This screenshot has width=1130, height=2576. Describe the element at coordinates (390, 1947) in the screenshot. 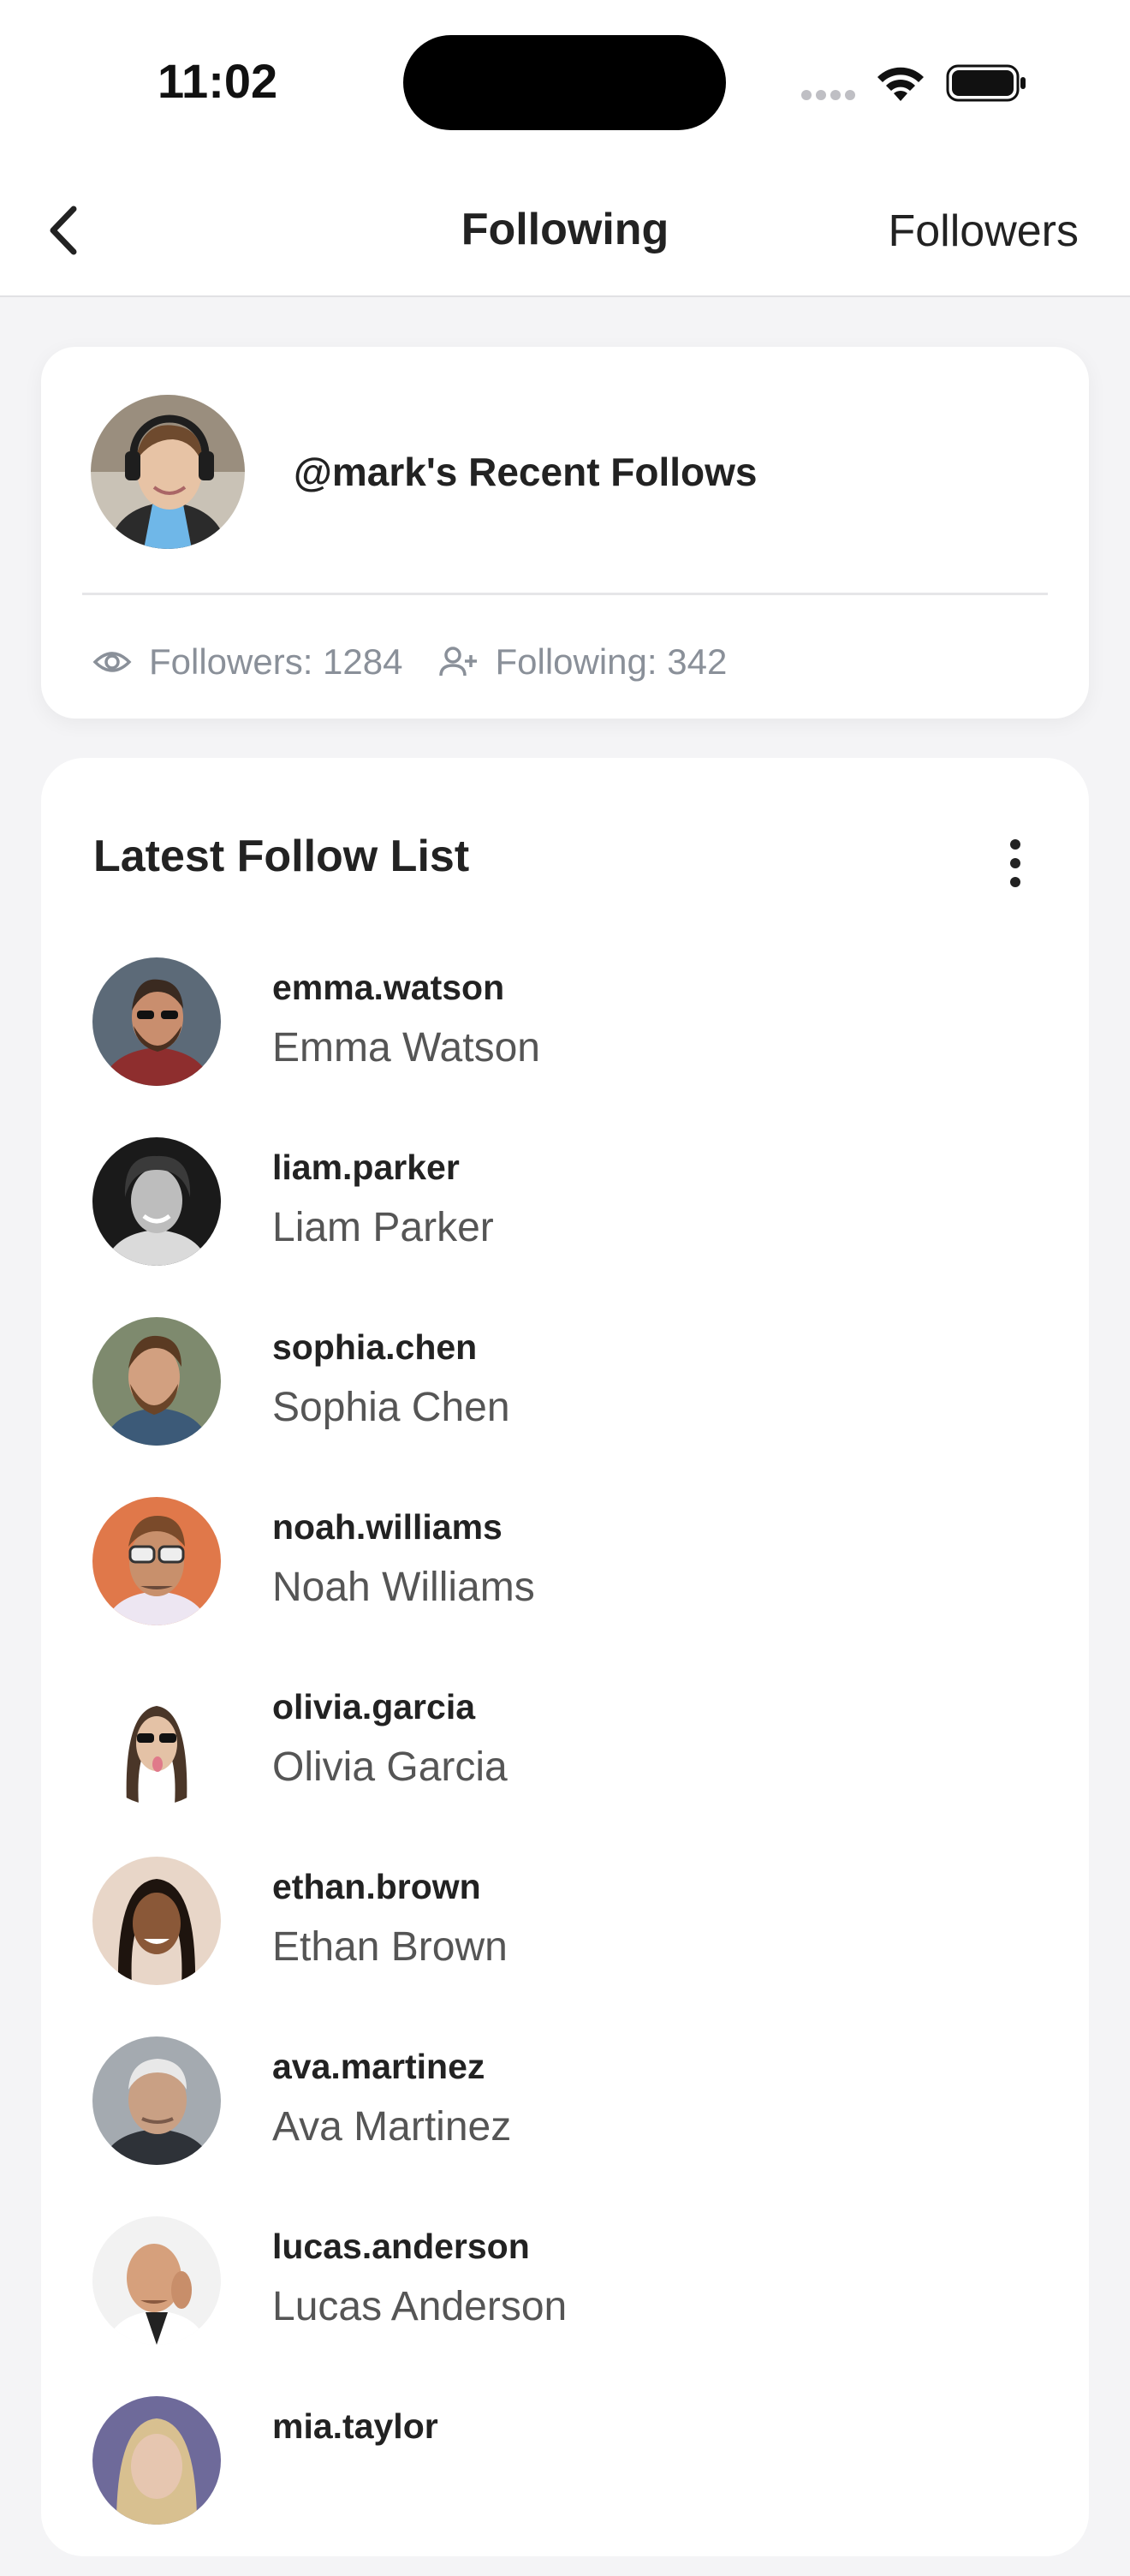

I see `item-display-name: Ethan Brown` at that location.